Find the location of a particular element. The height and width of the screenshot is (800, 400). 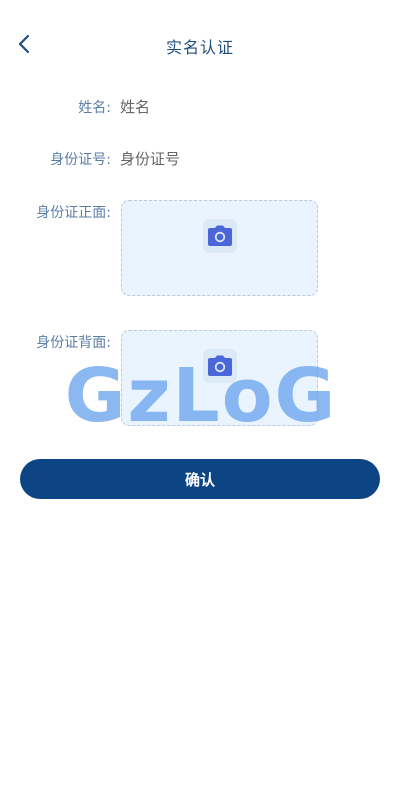

id-back-upload is located at coordinates (219, 378).